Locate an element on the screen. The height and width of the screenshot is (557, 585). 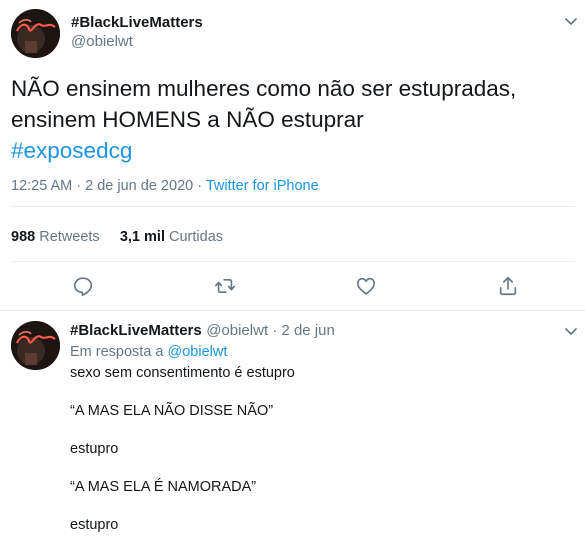
display-name: #BlackLiveMatters is located at coordinates (137, 22).